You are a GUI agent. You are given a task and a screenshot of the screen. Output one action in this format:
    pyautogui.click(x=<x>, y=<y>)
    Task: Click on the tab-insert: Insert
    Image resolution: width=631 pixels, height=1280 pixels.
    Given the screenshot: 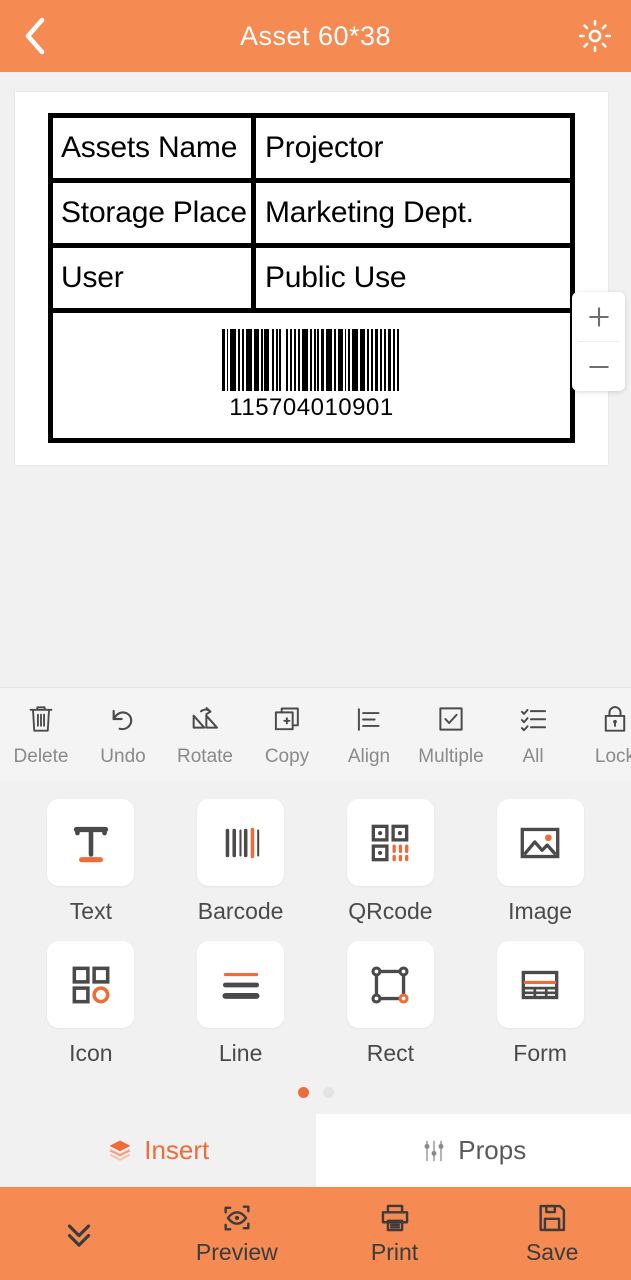 What is the action you would take?
    pyautogui.click(x=158, y=1150)
    